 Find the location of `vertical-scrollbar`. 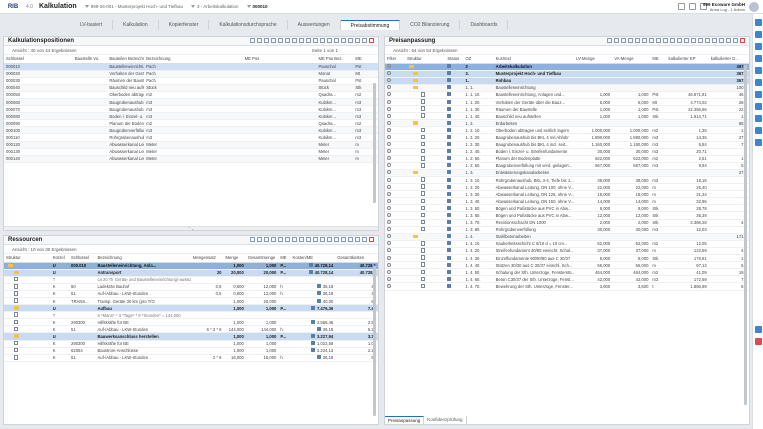

vertical-scrollbar is located at coordinates (745, 235).